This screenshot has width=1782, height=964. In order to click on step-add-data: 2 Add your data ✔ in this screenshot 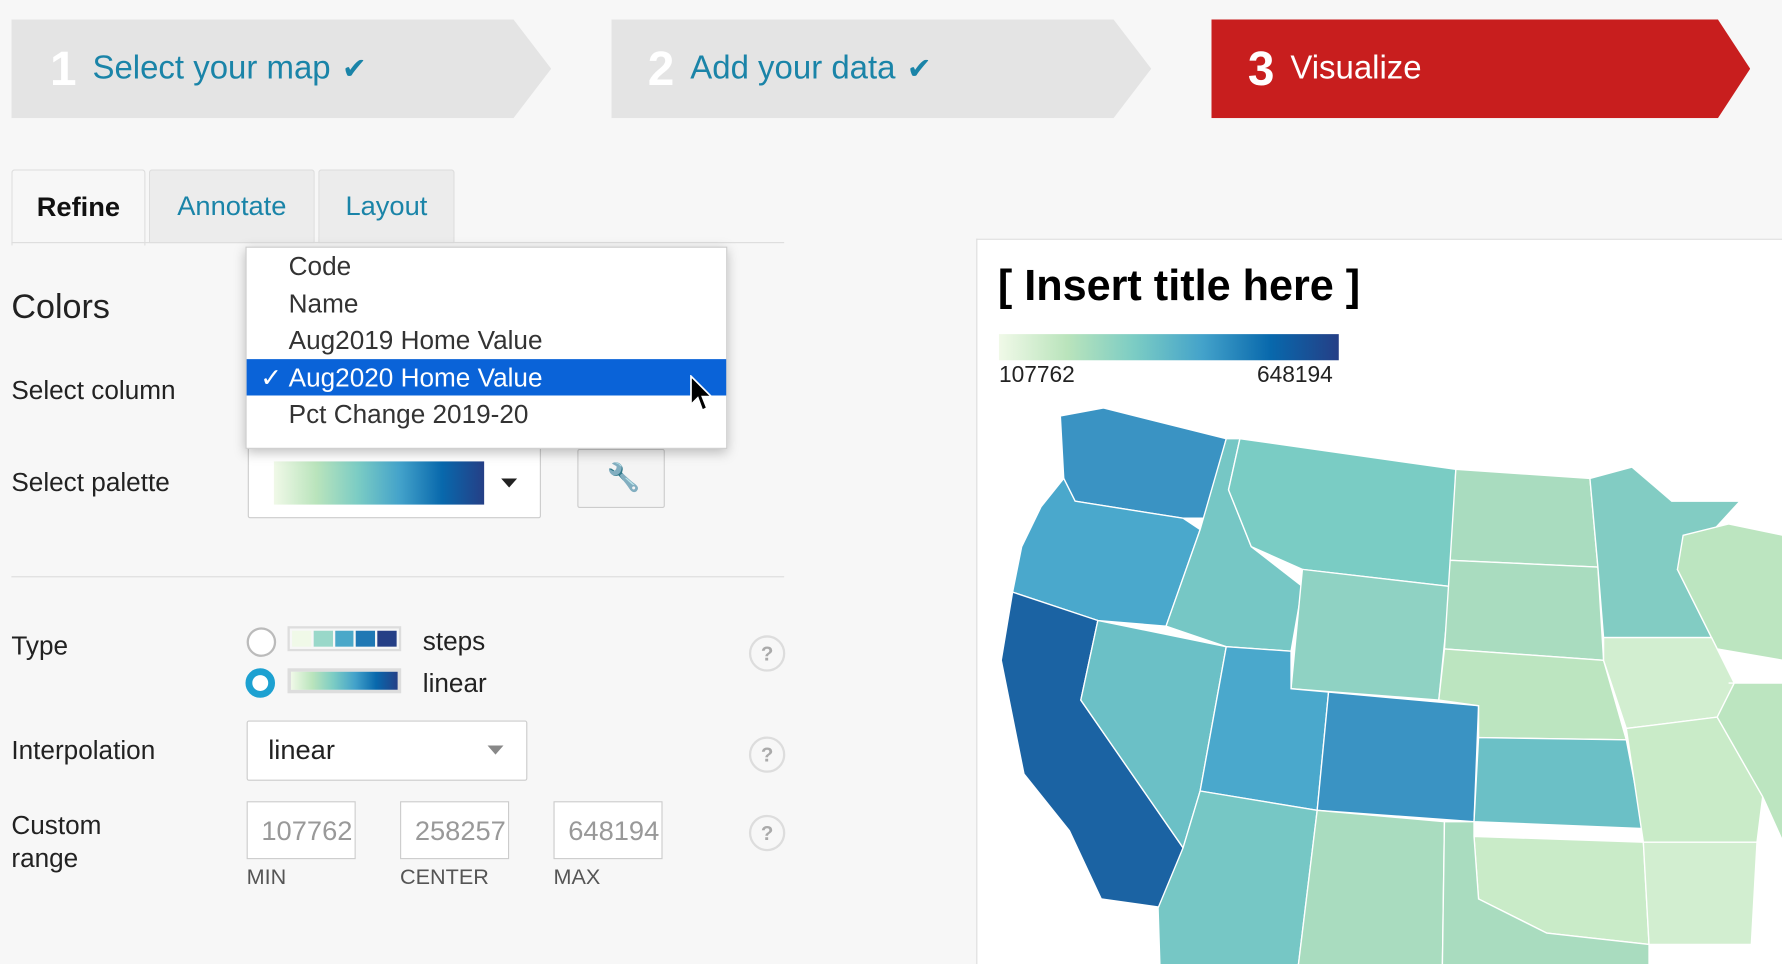, I will do `click(881, 69)`.